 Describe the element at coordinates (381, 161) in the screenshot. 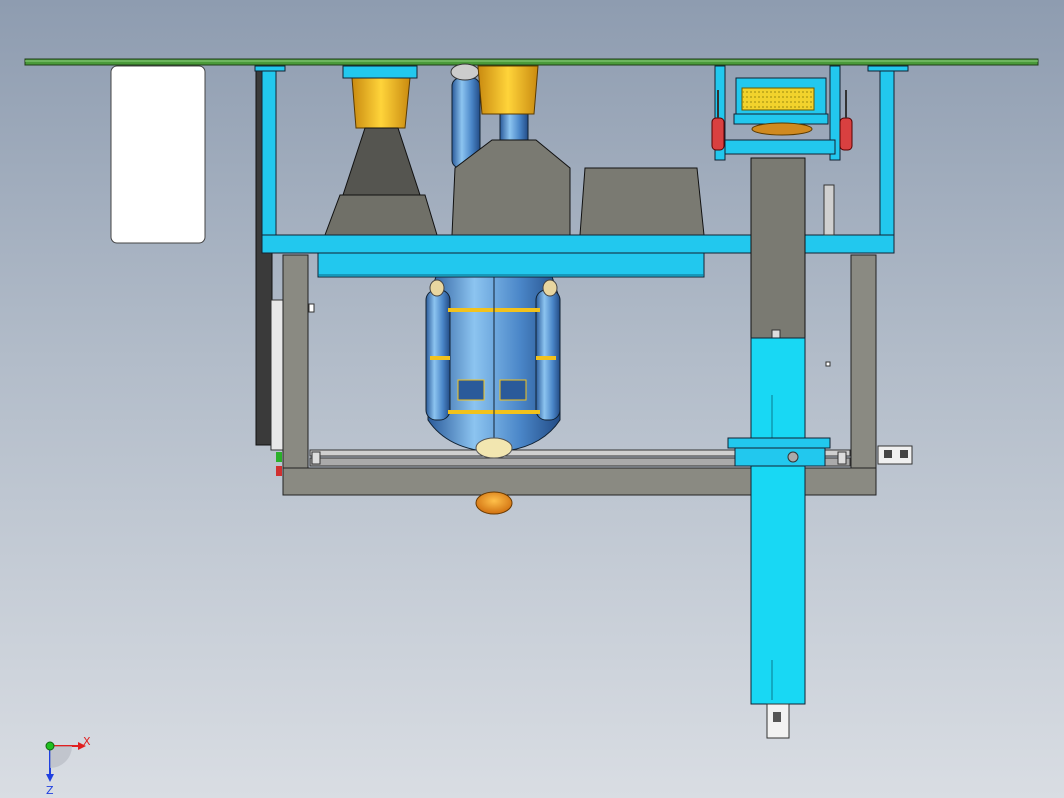

I see `hopper-cone` at that location.